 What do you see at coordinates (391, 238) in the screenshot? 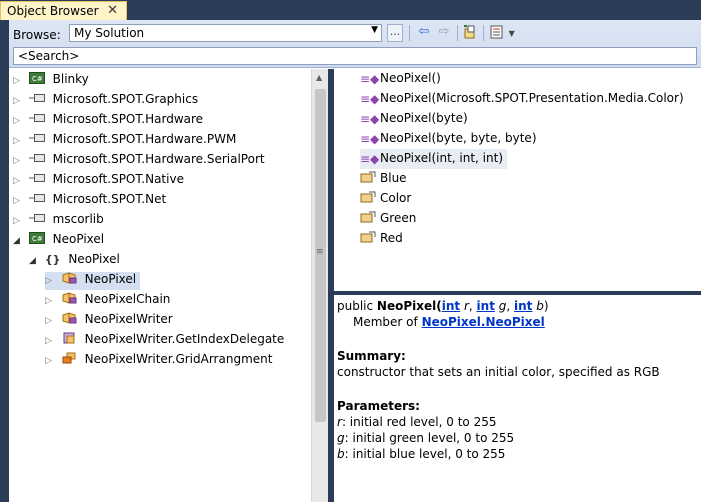
I see `member-label: Red` at bounding box center [391, 238].